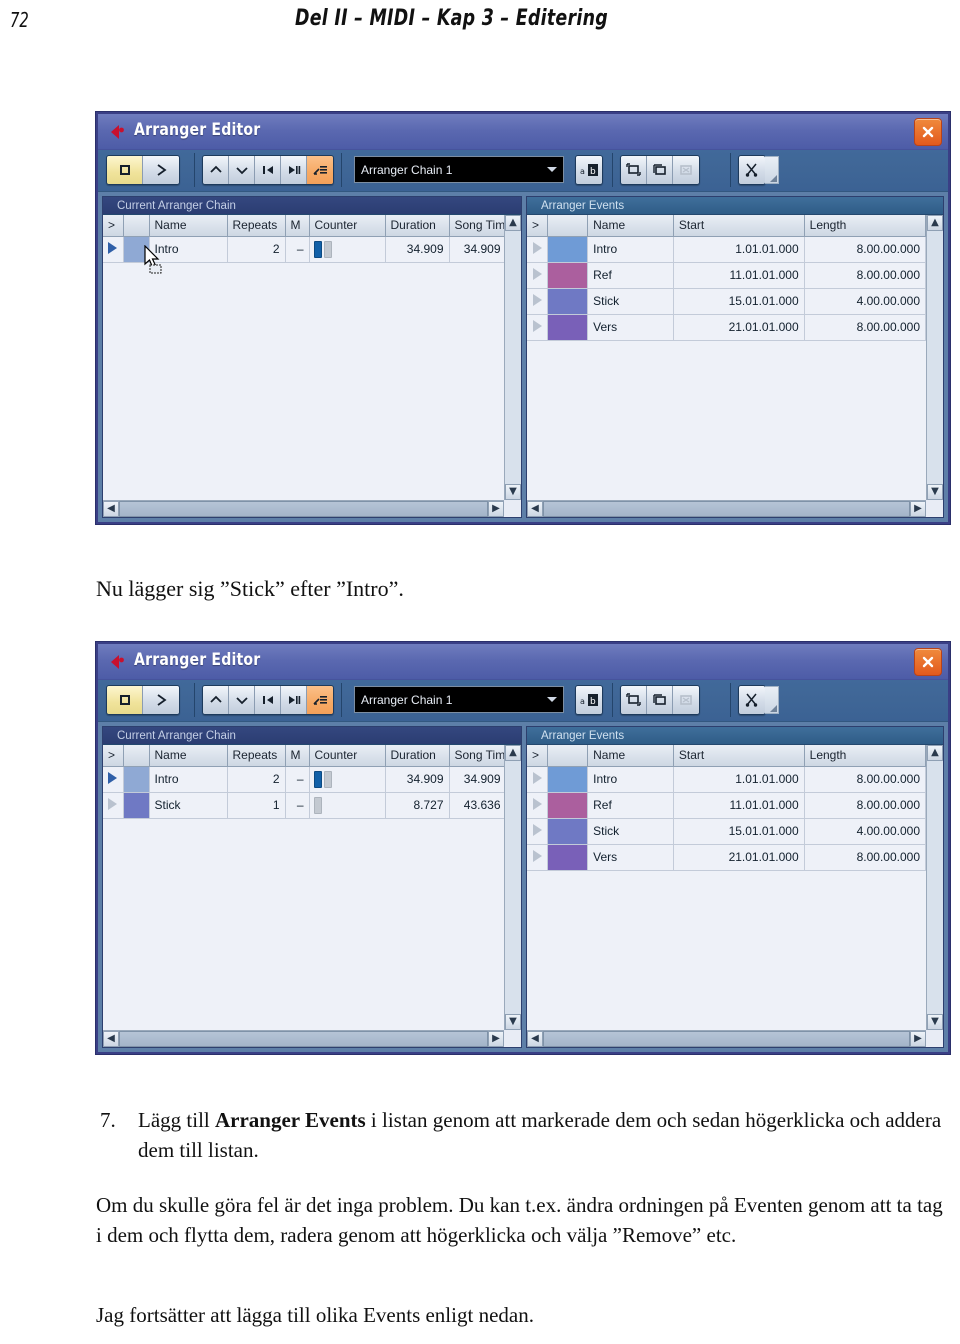 Image resolution: width=960 pixels, height=1344 pixels. Describe the element at coordinates (726, 327) in the screenshot. I see `table-row: Vers 21.01.01.000 8.00.00.000` at that location.